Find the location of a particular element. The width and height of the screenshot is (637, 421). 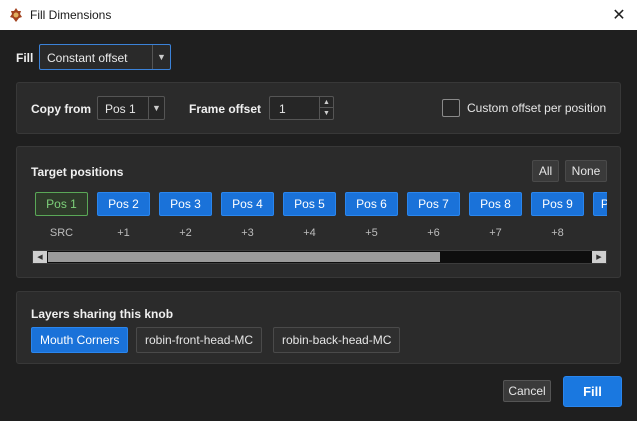

spin-up-icon: ▲ is located at coordinates (326, 102).